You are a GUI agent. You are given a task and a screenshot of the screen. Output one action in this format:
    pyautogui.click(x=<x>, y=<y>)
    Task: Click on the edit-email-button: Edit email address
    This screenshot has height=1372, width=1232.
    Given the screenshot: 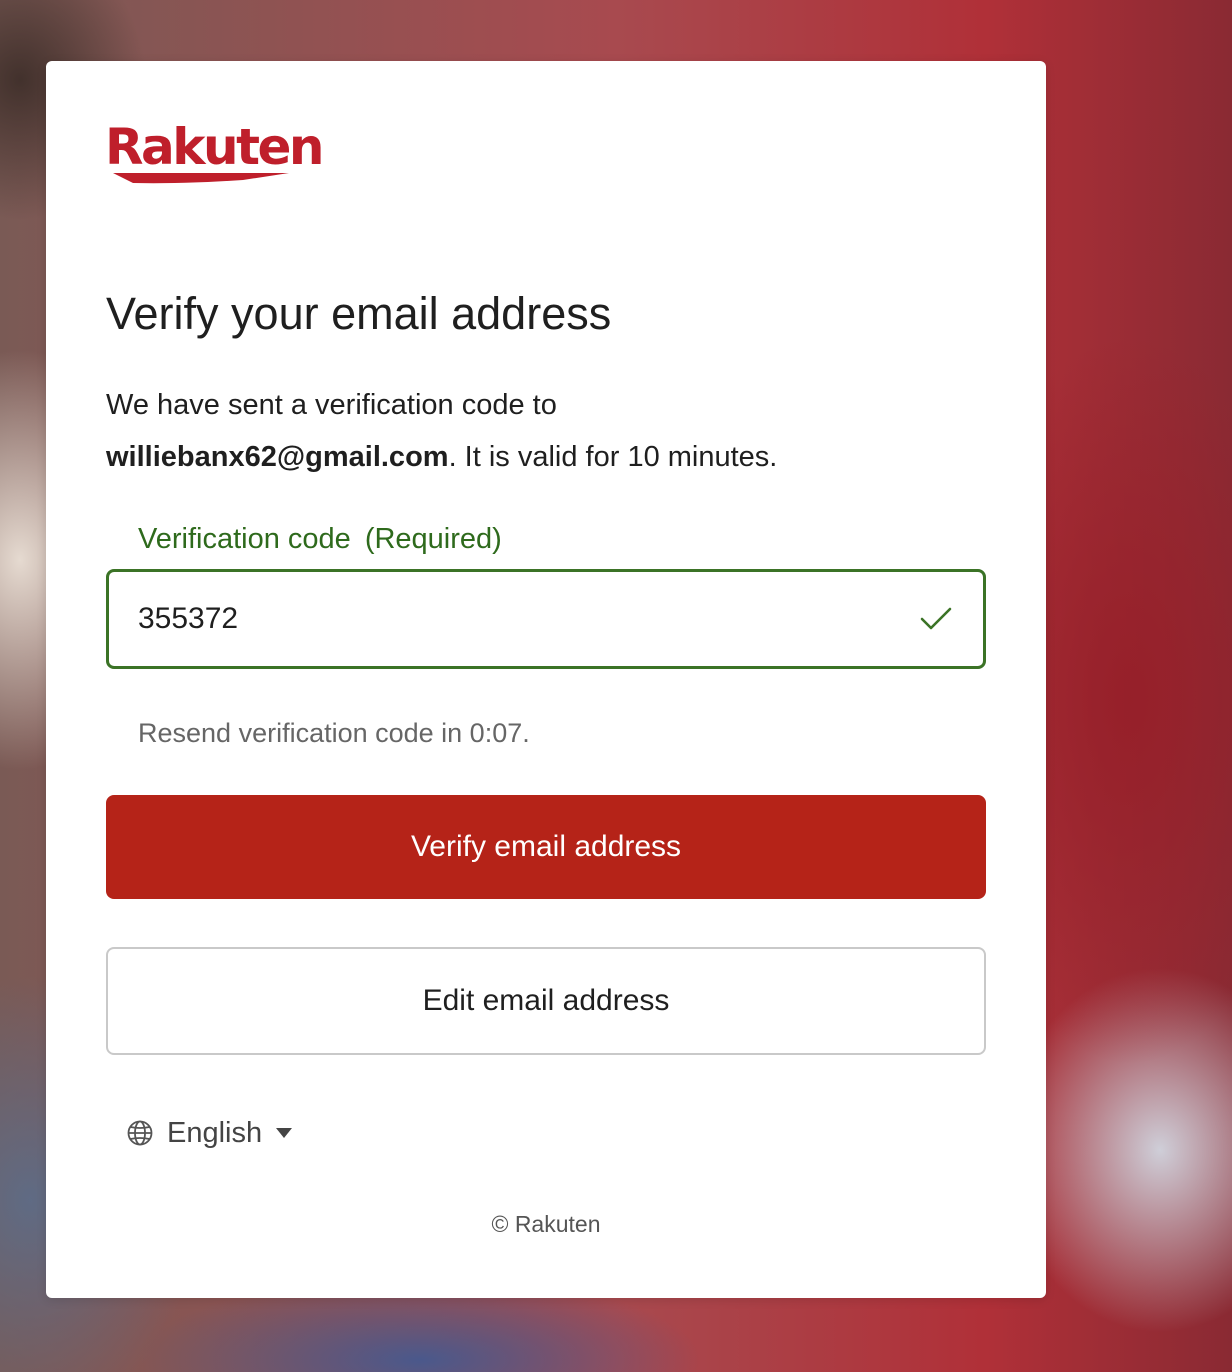 What is the action you would take?
    pyautogui.click(x=546, y=1001)
    